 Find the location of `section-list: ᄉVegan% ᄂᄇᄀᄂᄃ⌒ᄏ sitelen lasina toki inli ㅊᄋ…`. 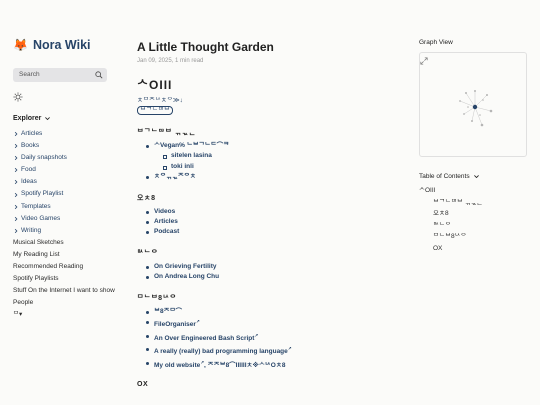

section-list: ᄉVegan% ᄂᄇᄀᄂᄃ⌒ᄏ sitelen lasina toki inli ㅊᄋ… is located at coordinates (267, 162).